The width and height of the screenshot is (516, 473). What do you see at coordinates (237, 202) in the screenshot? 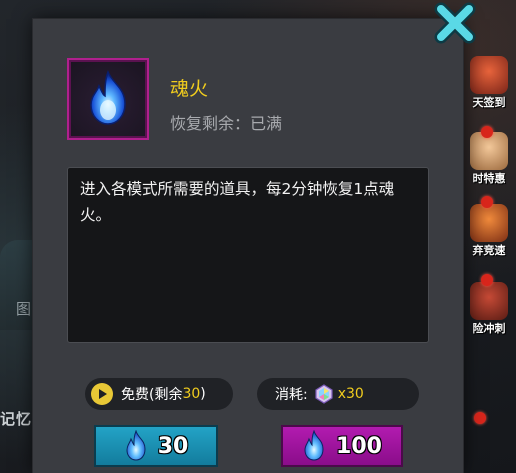
I see `item-description: 进入各模式所需要的道具，每2分钟恢复1点魂火。` at bounding box center [237, 202].